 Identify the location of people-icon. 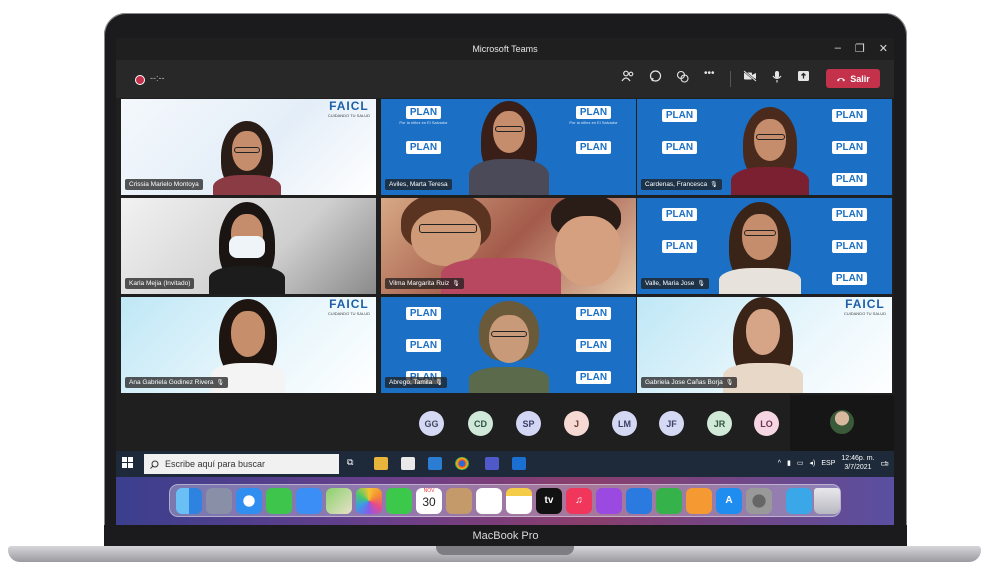
(628, 77).